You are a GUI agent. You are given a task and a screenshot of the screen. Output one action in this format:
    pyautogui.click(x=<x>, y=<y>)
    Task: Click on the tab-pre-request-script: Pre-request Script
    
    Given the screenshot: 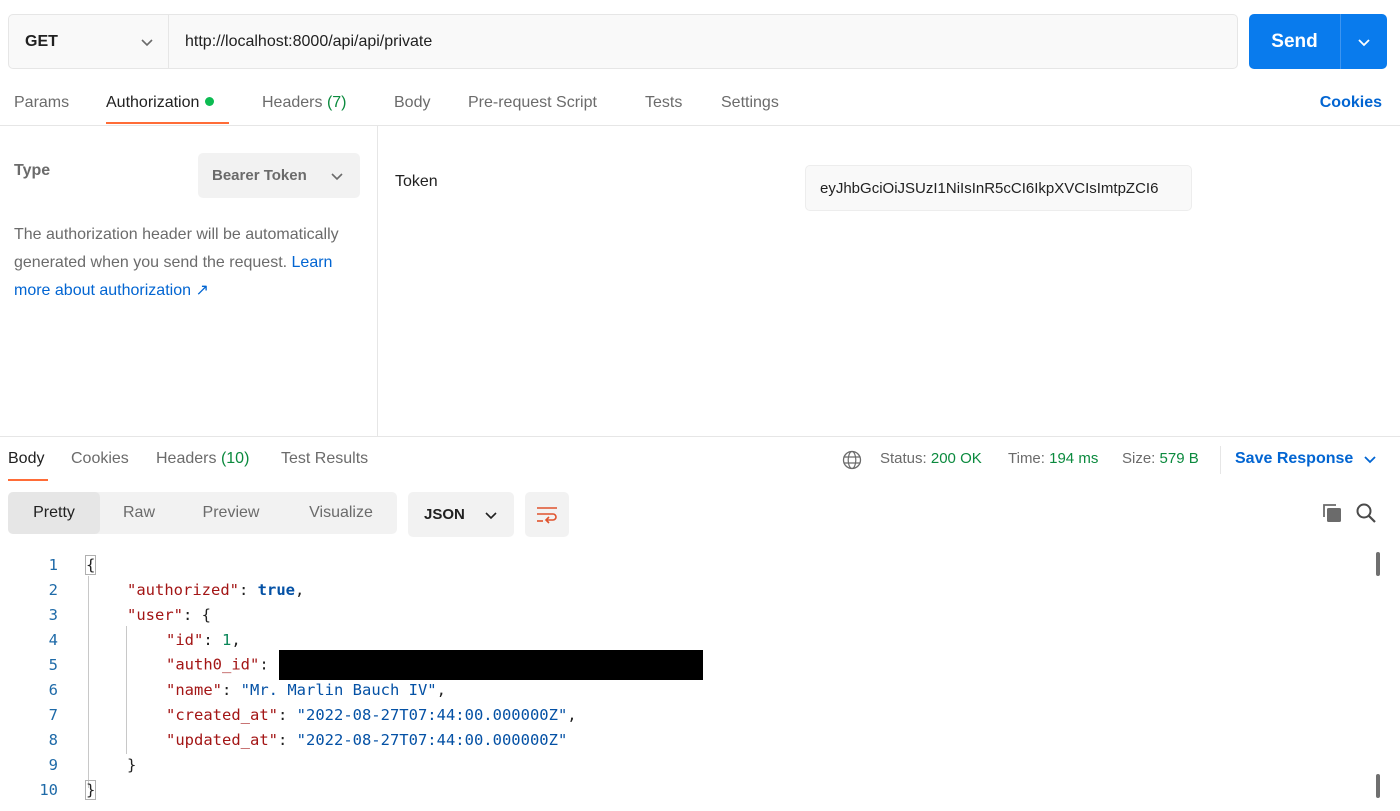 What is the action you would take?
    pyautogui.click(x=532, y=103)
    